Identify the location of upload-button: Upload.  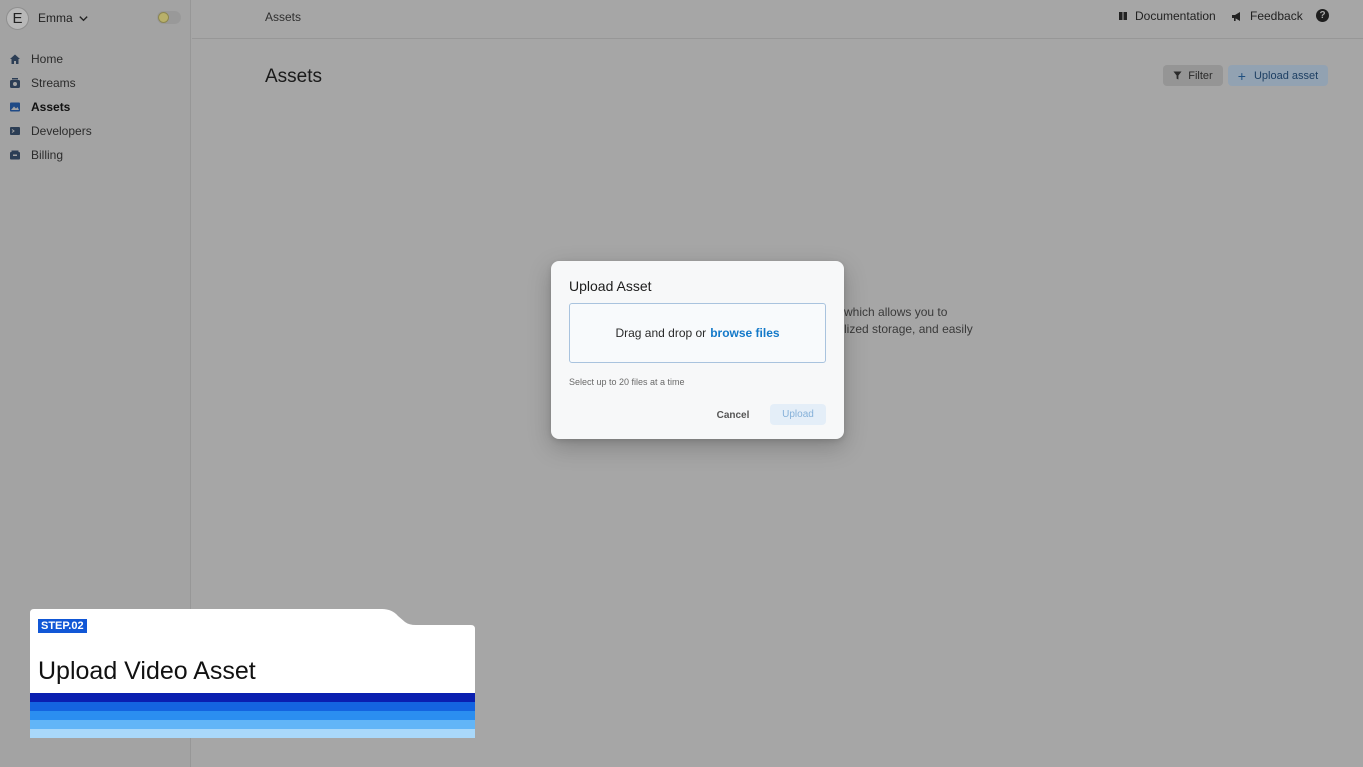
(798, 414).